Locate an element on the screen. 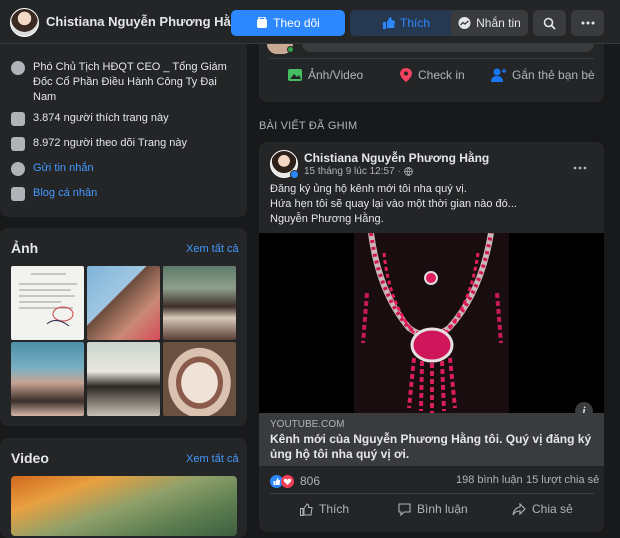 The image size is (620, 538). tag-friends-label: Gắn thẻ bạn bè is located at coordinates (553, 75).